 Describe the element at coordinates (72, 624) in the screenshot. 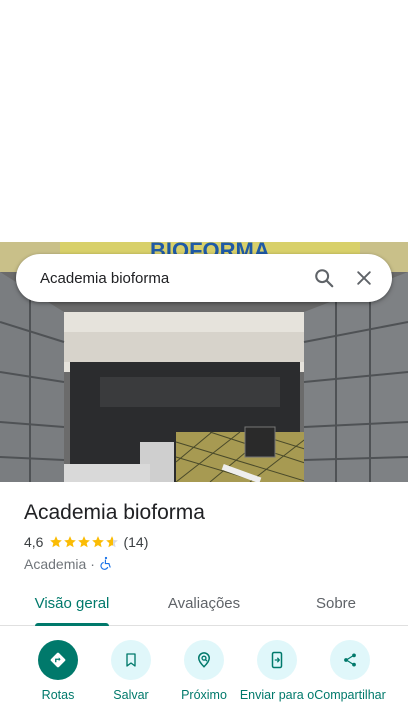

I see `active-tab-indicator` at that location.